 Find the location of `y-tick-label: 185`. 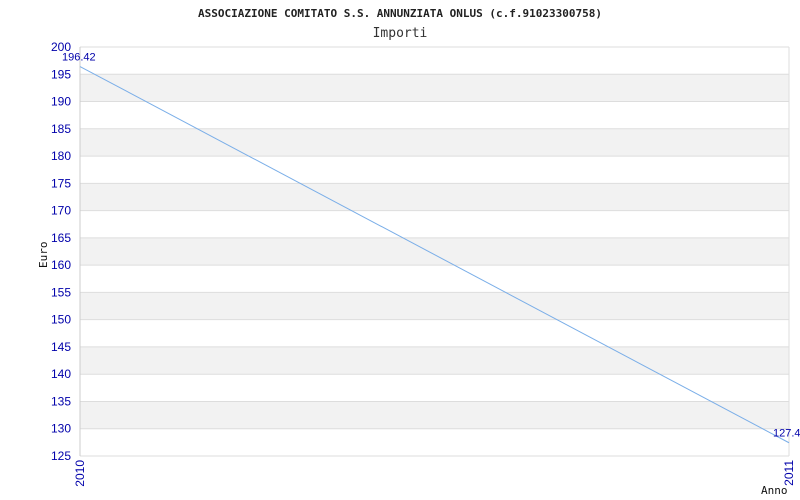

y-tick-label: 185 is located at coordinates (61, 129).